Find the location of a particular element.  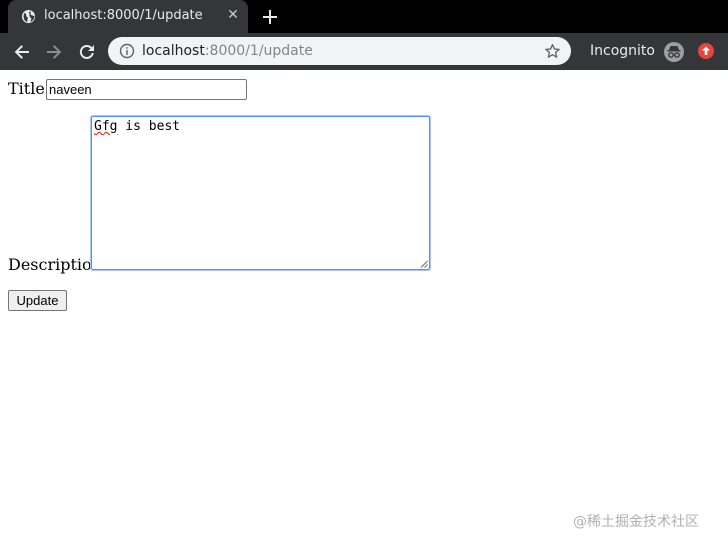

title-label: Title: is located at coordinates (29, 88).